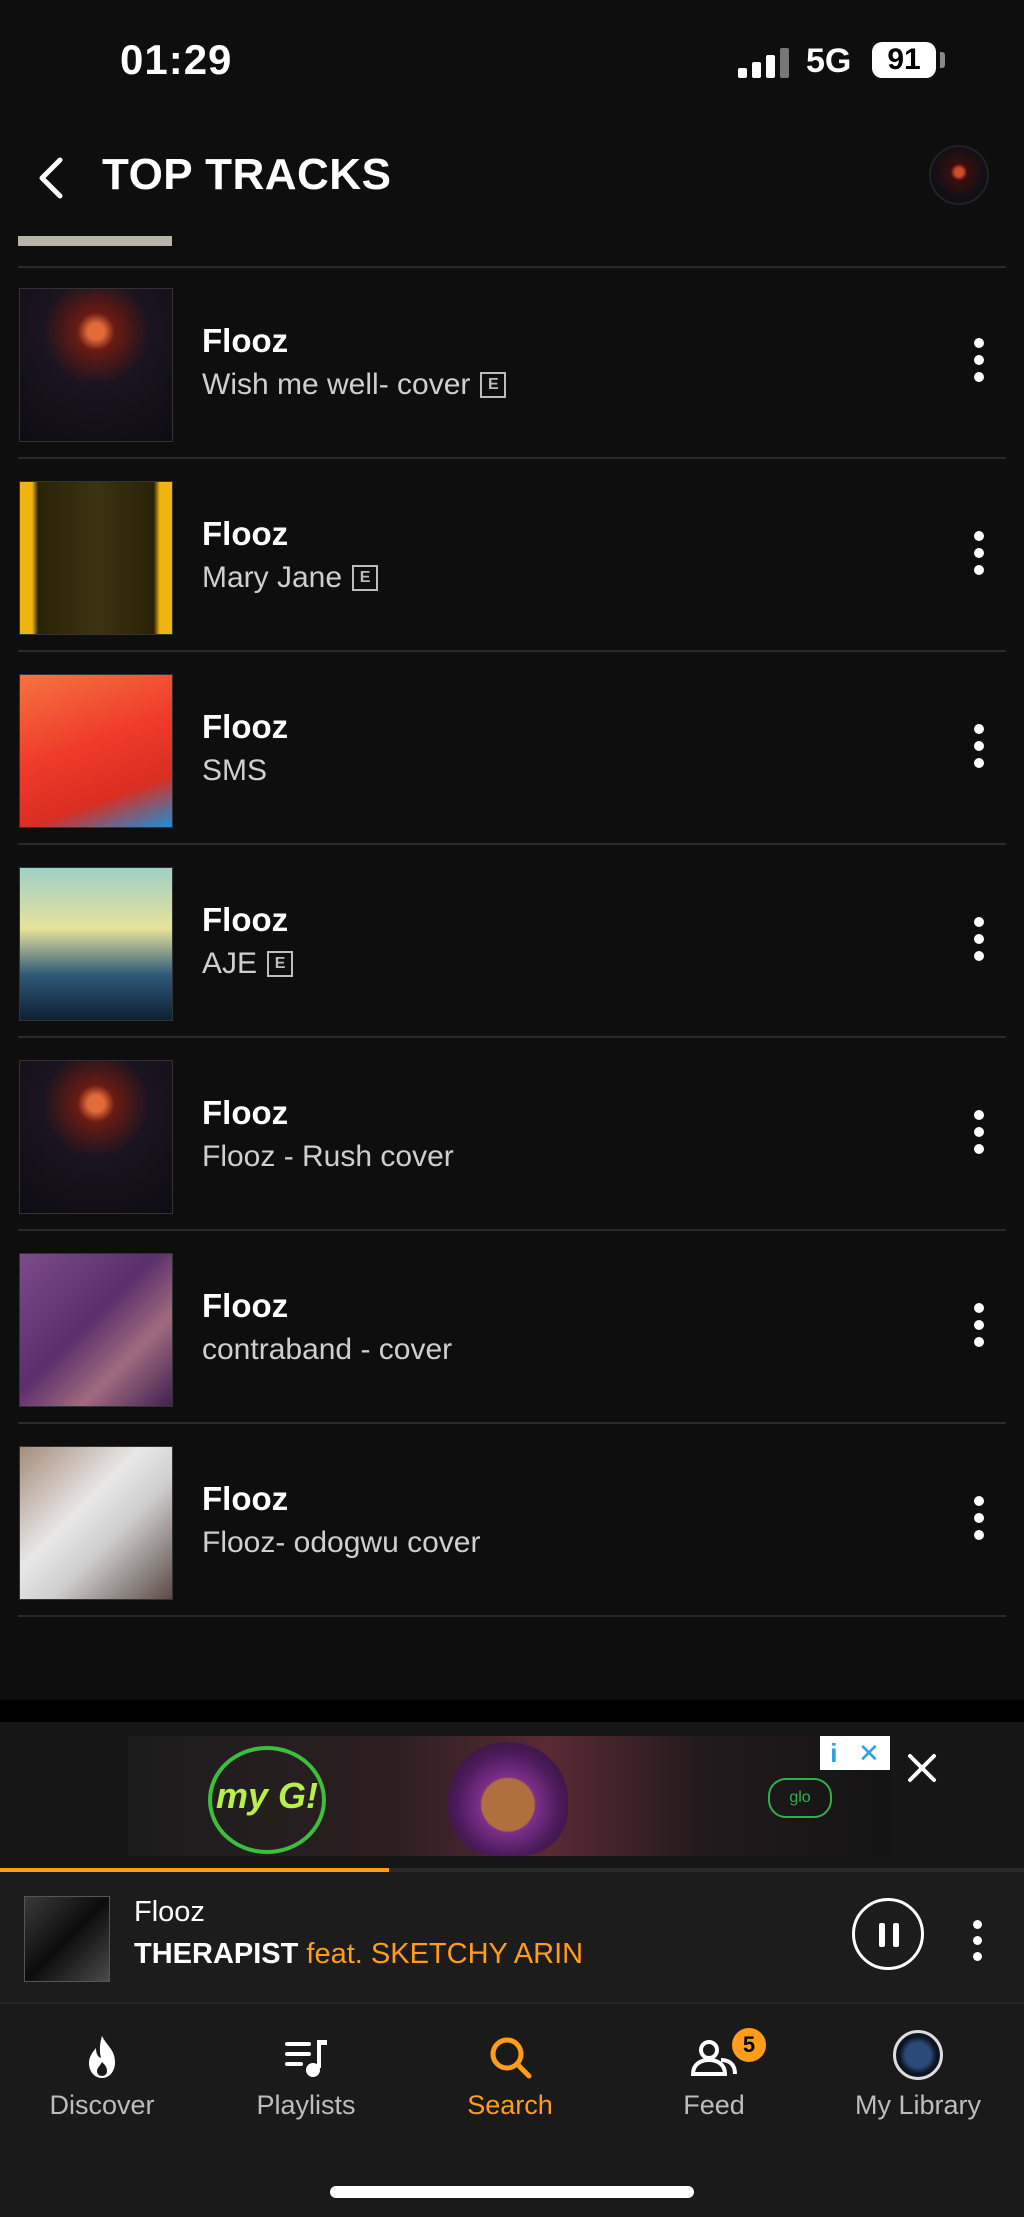  What do you see at coordinates (512, 1134) in the screenshot?
I see `track-row: Flooz Flooz - Rush cover` at bounding box center [512, 1134].